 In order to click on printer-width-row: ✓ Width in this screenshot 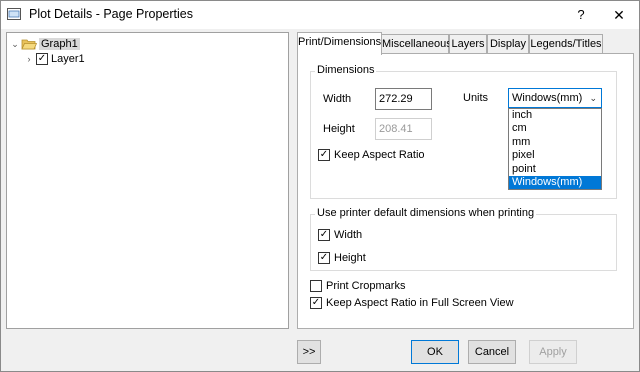, I will do `click(340, 235)`.